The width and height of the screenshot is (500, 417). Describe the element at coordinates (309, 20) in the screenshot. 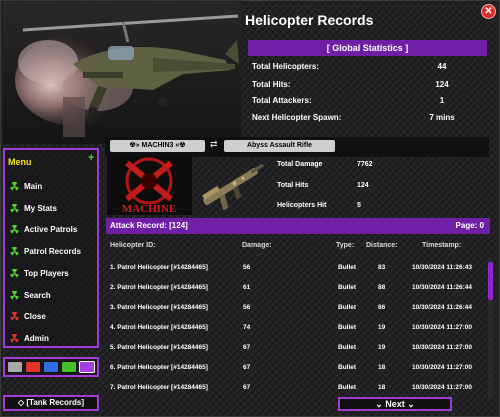

I see `window-title: Helicopter Records` at that location.